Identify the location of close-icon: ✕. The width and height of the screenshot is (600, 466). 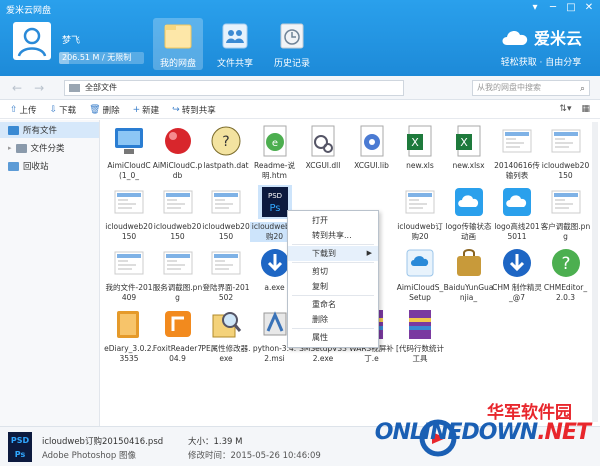
(589, 8).